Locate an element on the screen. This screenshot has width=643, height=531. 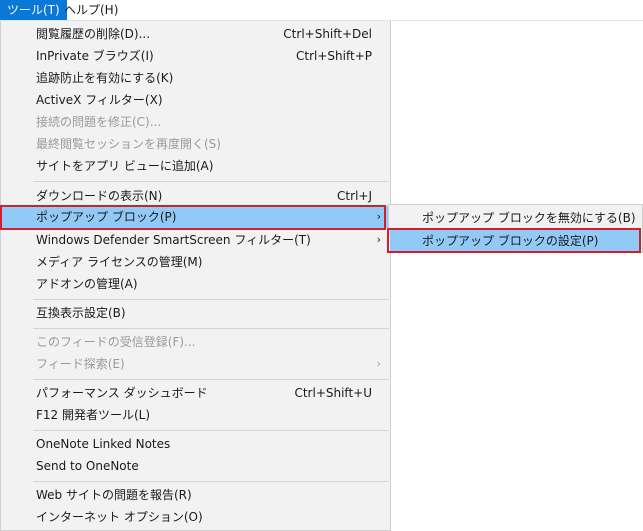
menu-item-label: InPrivate ブラウズ(I) is located at coordinates (95, 56).